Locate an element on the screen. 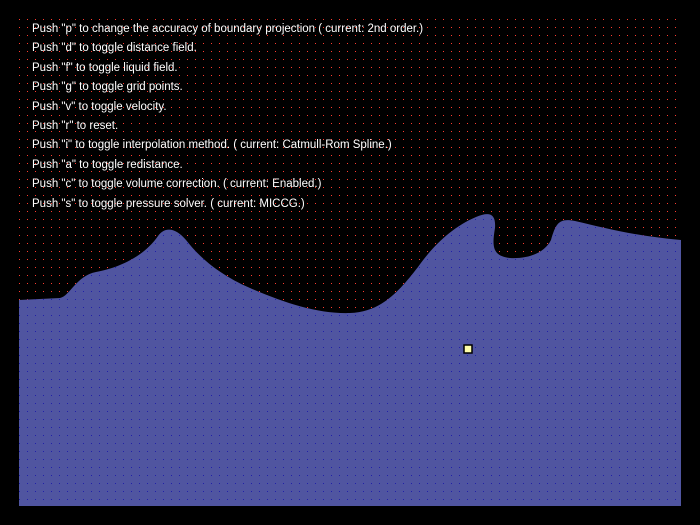 This screenshot has width=700, height=525. tracer-particle is located at coordinates (468, 349).